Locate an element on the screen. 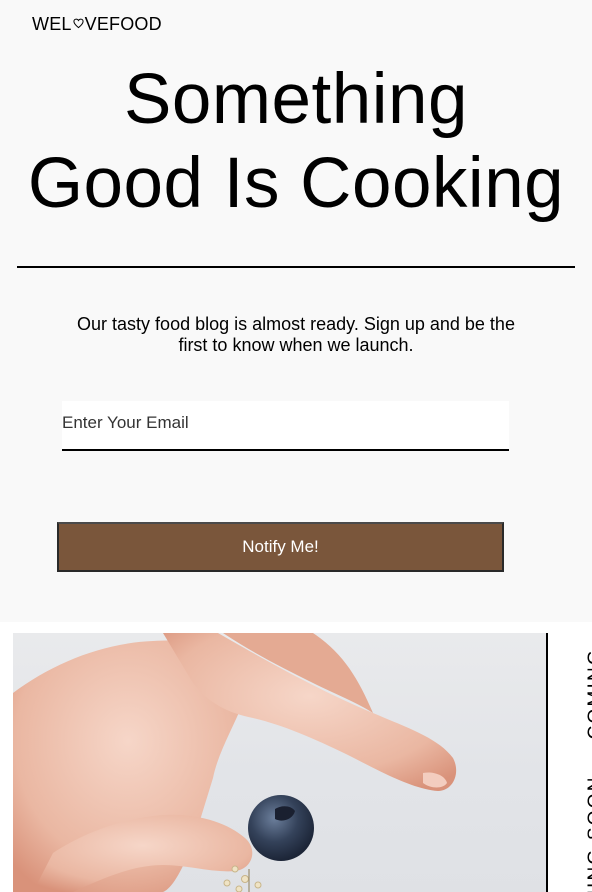 The height and width of the screenshot is (892, 592). hero-title-line-2: Good Is Cooking is located at coordinates (296, 183).